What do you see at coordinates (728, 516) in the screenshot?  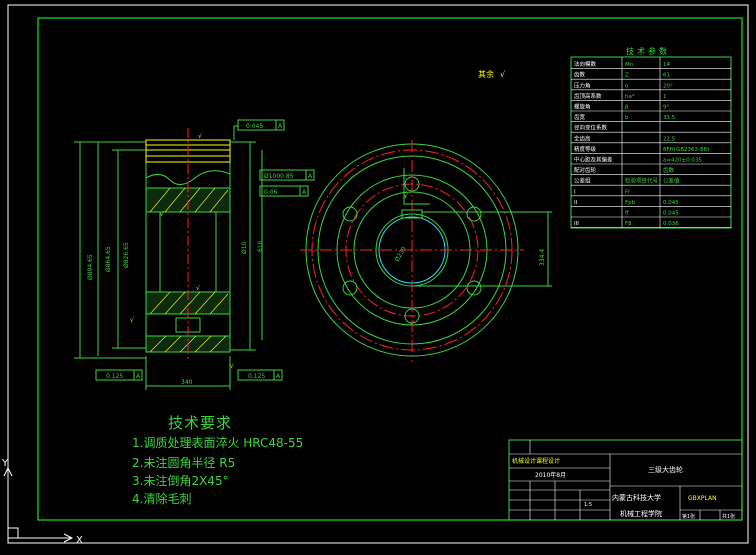 I see `svg-text: 共1张` at bounding box center [728, 516].